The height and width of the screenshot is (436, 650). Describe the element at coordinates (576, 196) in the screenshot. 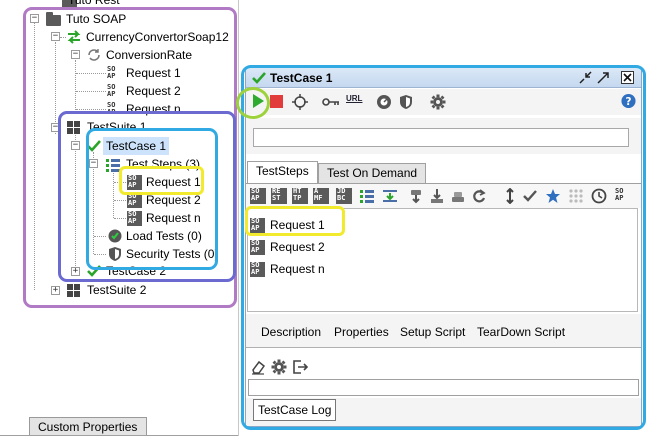

I see `grid-dots-icon` at that location.